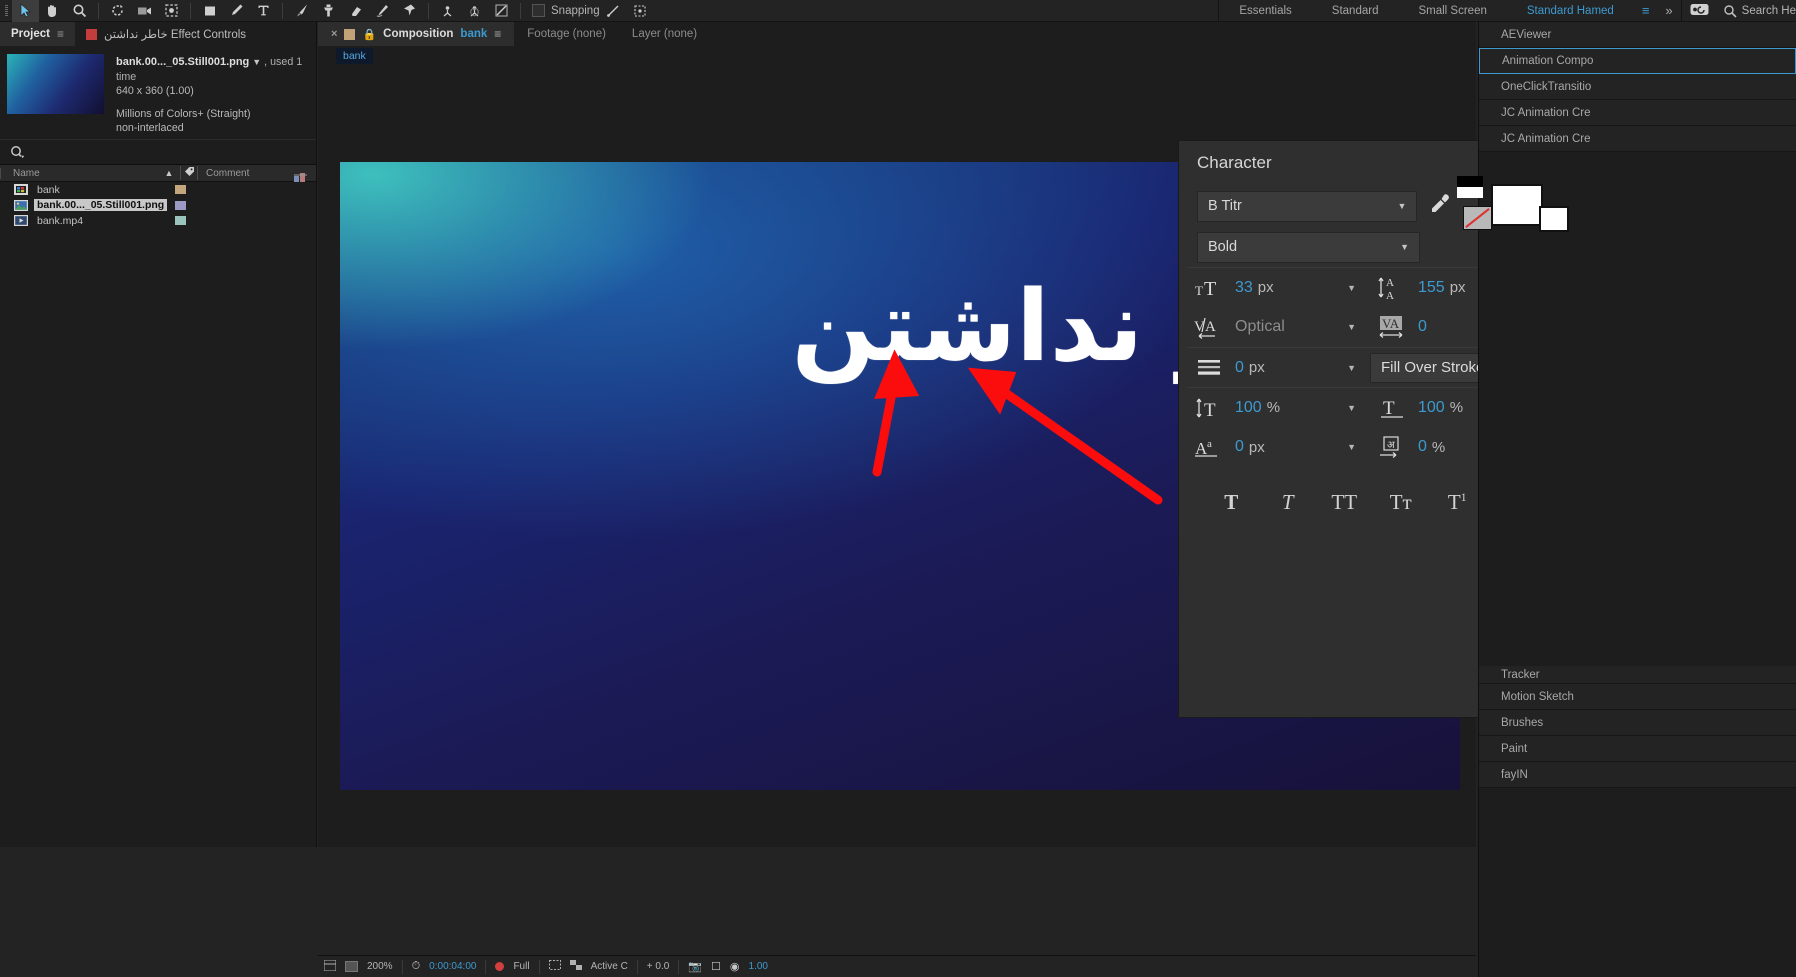 This screenshot has width=1796, height=977. Describe the element at coordinates (355, 11) in the screenshot. I see `eraser-tool-icon` at that location.